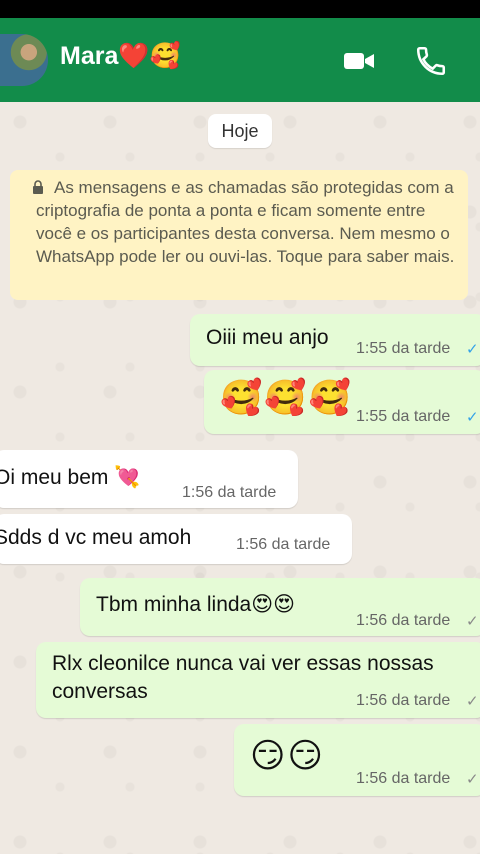 The image size is (480, 854). Describe the element at coordinates (335, 340) in the screenshot. I see `message-bubble: Oiii meu anjo 1:55 da tarde ✓✓` at that location.